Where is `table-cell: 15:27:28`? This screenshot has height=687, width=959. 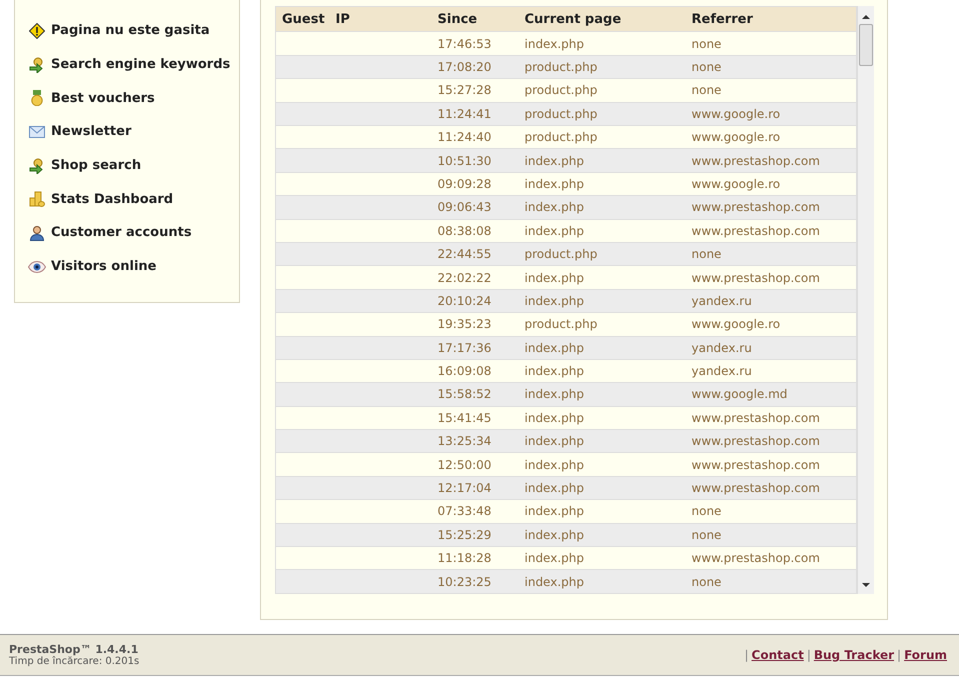 table-cell: 15:27:28 is located at coordinates (475, 90).